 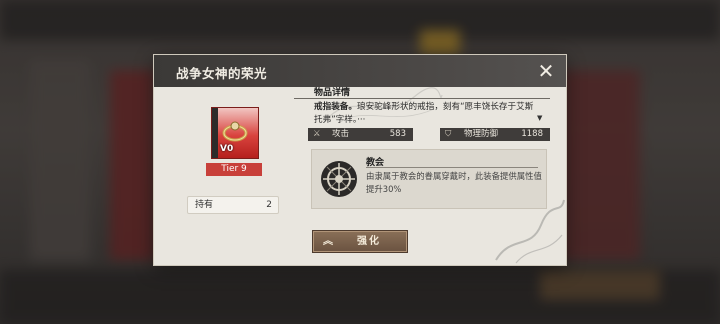 I want to click on close-icon: ✕, so click(x=546, y=71).